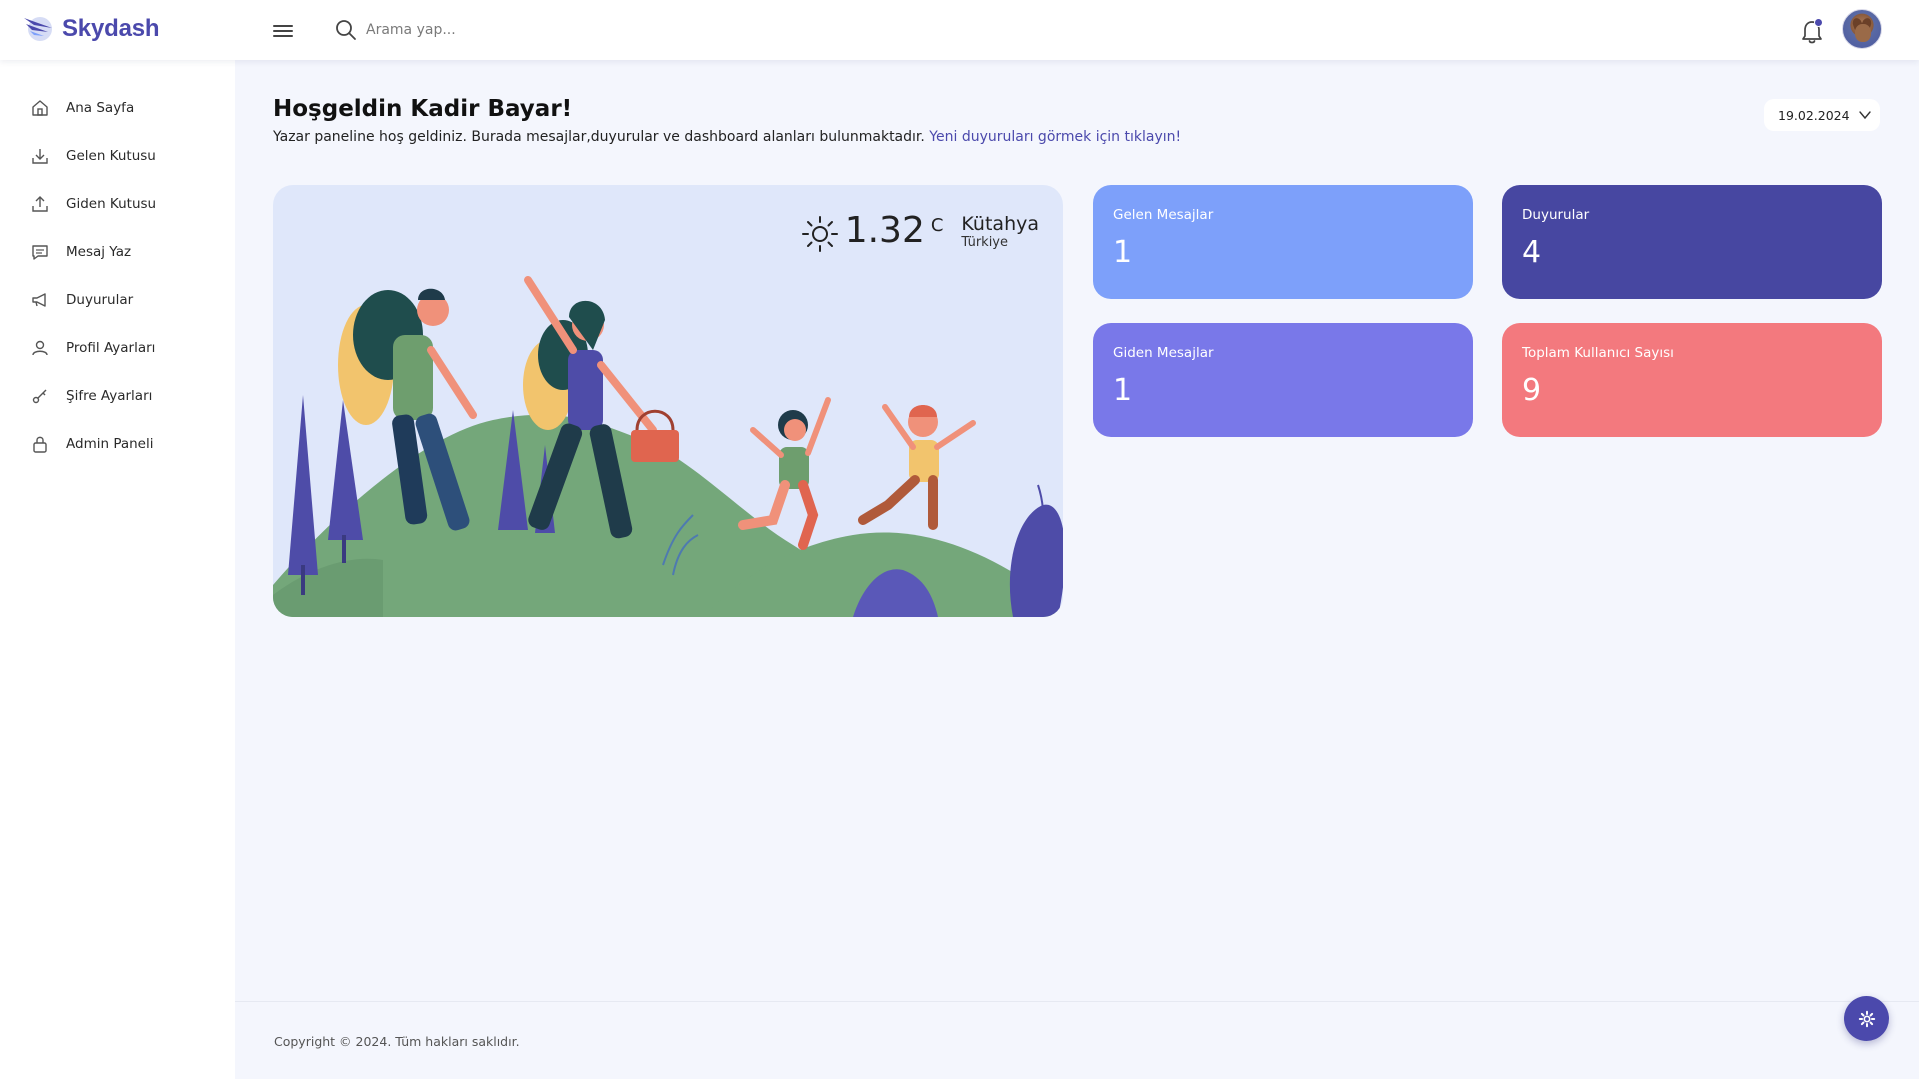 This screenshot has width=1919, height=1079. Describe the element at coordinates (346, 30) in the screenshot. I see `search-icon` at that location.